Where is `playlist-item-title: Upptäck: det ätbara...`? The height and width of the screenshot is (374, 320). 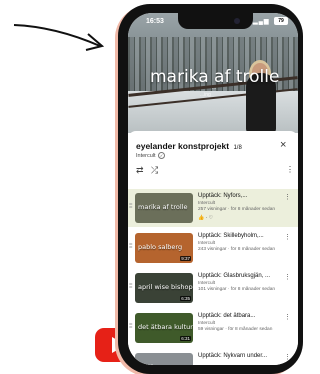 playlist-item-title: Upptäck: det ätbara... is located at coordinates (226, 316).